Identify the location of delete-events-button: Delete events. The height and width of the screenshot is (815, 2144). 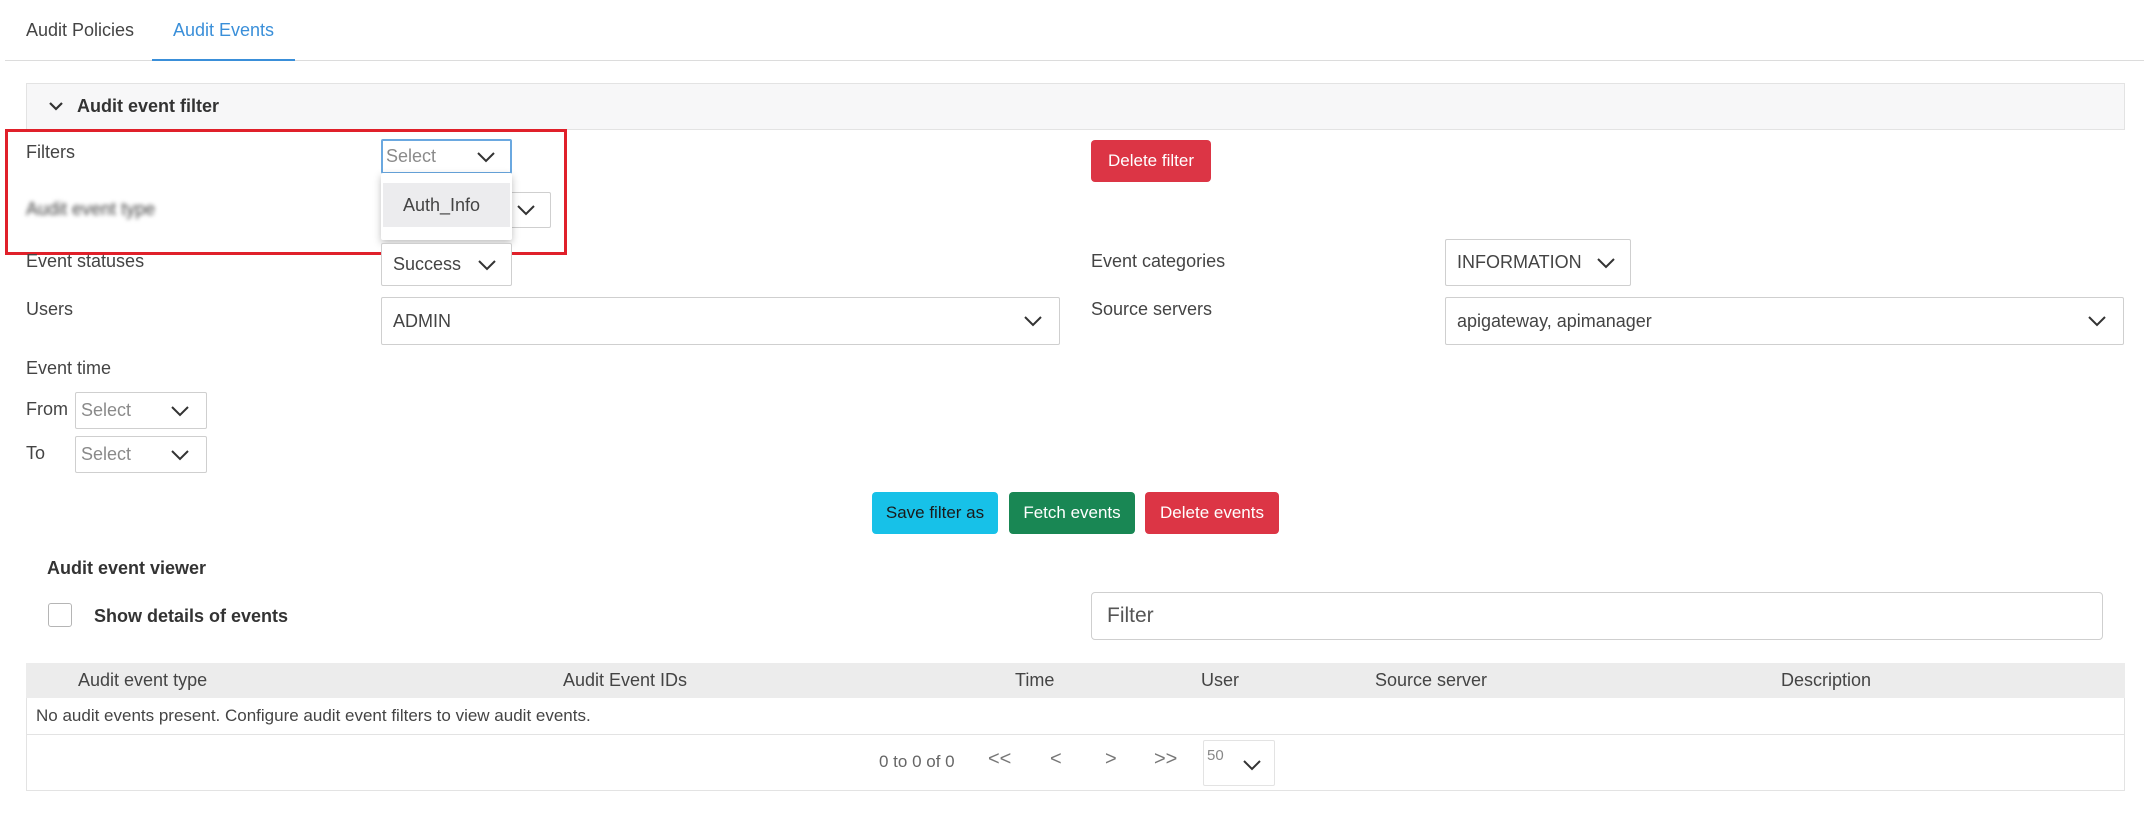
(1212, 513).